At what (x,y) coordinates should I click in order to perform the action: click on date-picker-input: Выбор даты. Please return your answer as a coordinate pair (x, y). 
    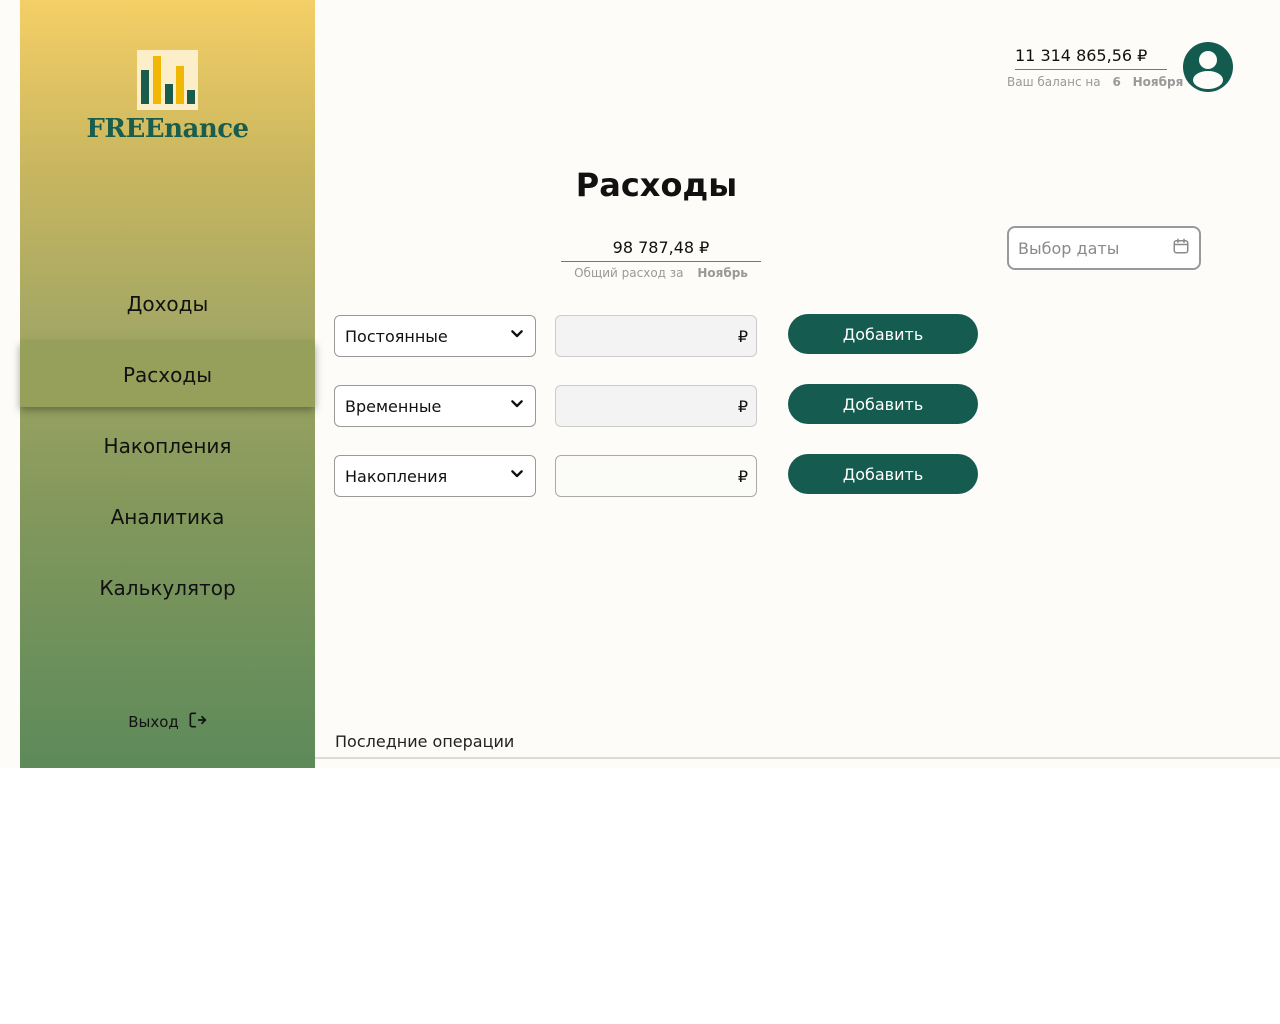
    Looking at the image, I should click on (1104, 248).